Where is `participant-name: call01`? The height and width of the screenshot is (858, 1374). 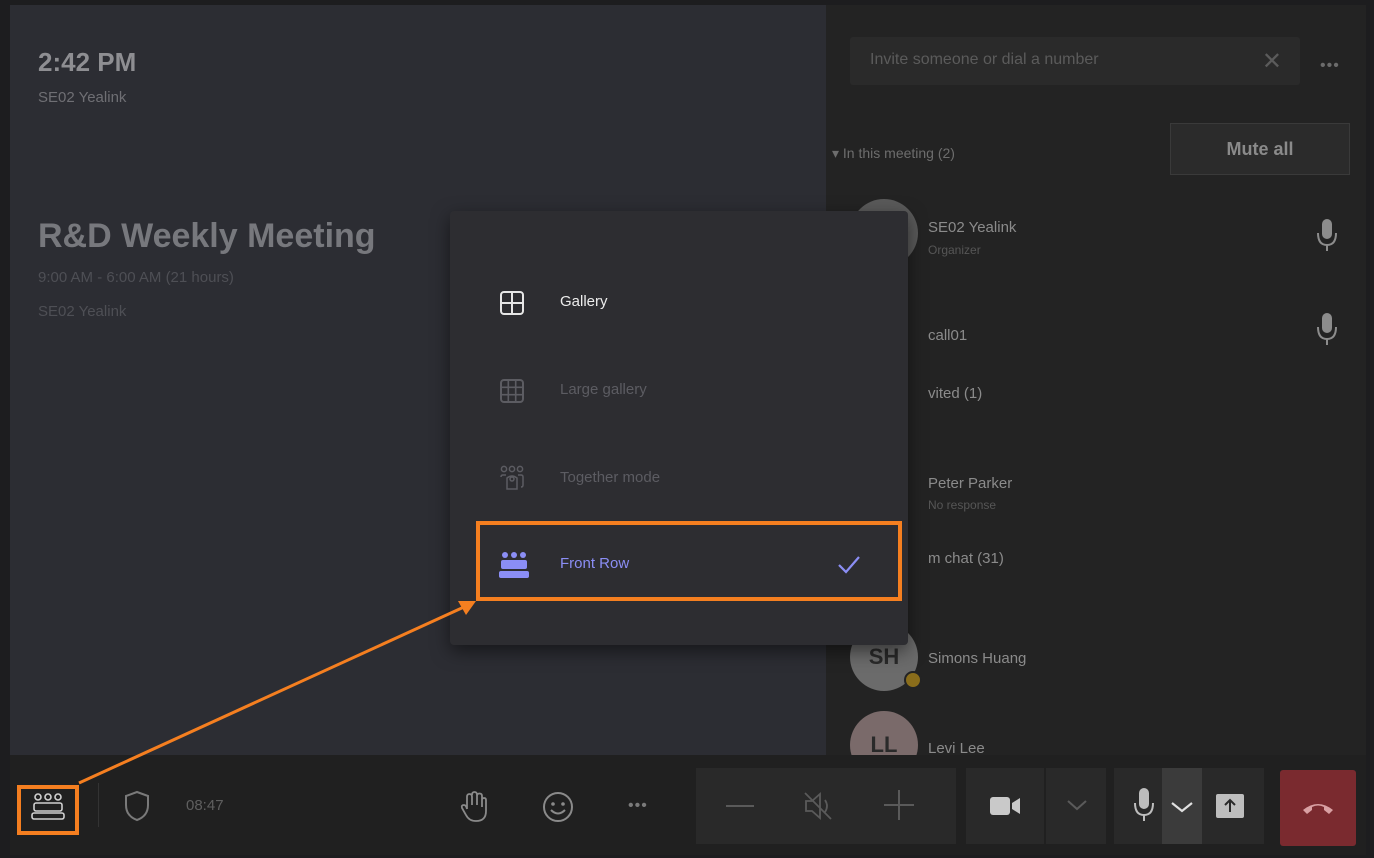
participant-name: call01 is located at coordinates (947, 335).